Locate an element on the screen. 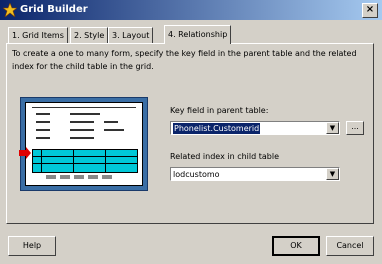 The height and width of the screenshot is (264, 382). ok-button: OK is located at coordinates (296, 246).